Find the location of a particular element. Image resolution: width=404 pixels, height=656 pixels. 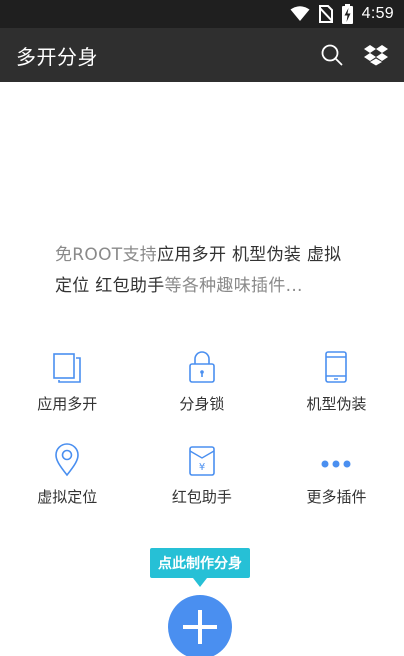

feature-row: 虚拟定位 ¥ 红包助手 更多插件 is located at coordinates (202, 487).